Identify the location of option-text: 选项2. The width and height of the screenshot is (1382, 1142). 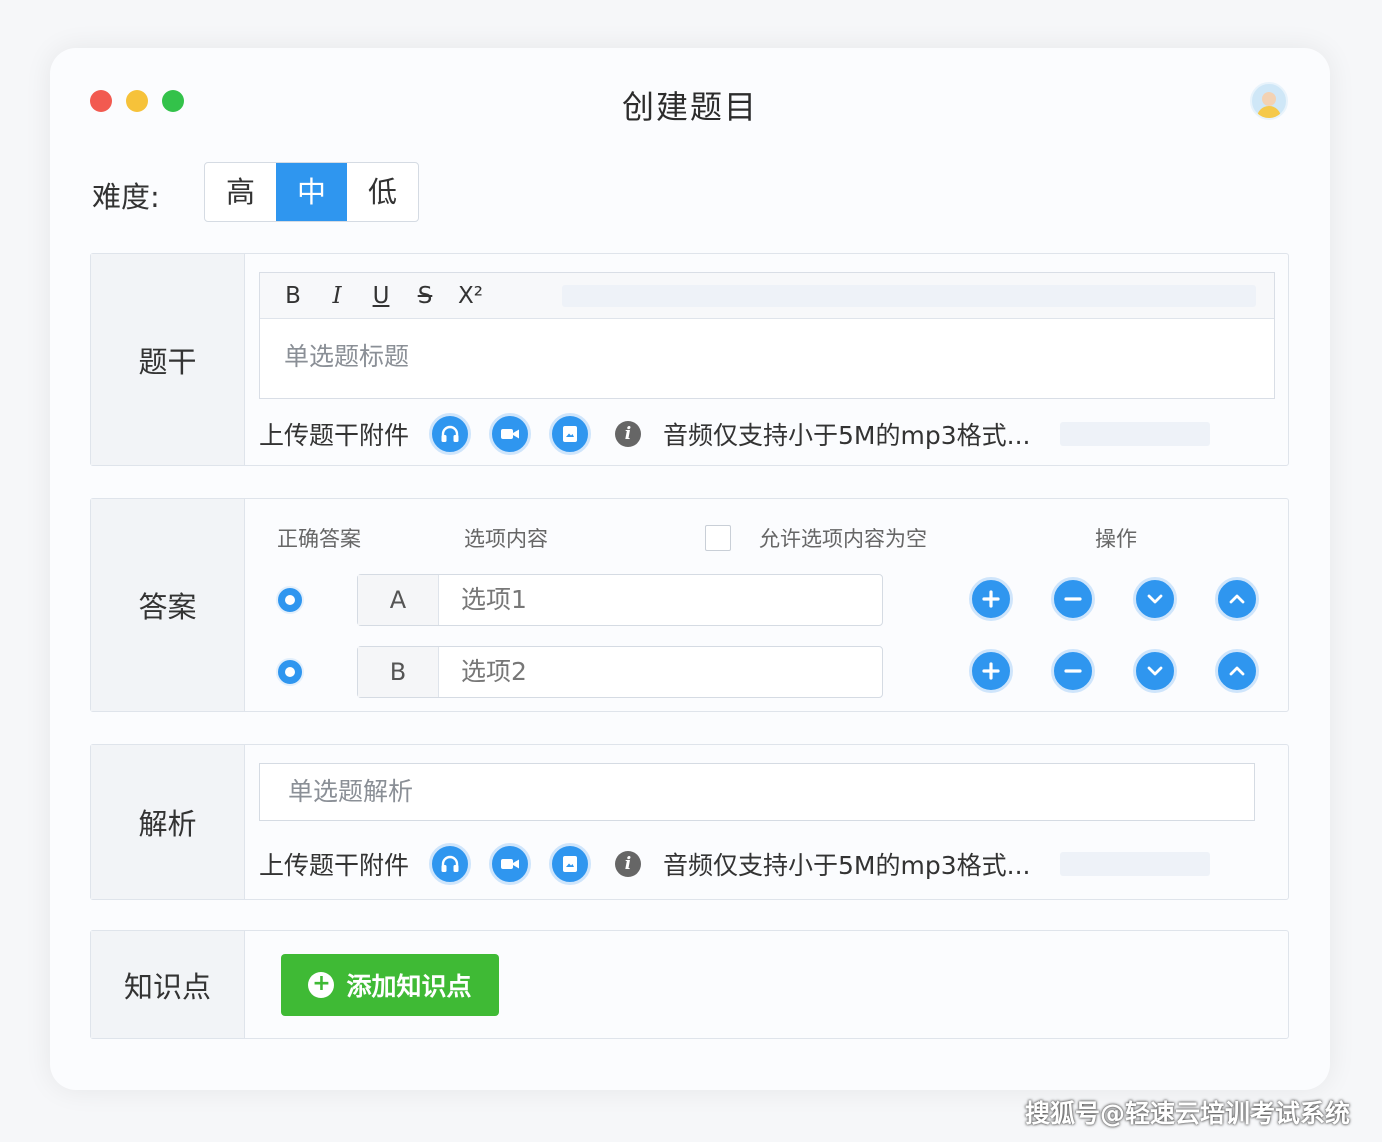
(483, 672).